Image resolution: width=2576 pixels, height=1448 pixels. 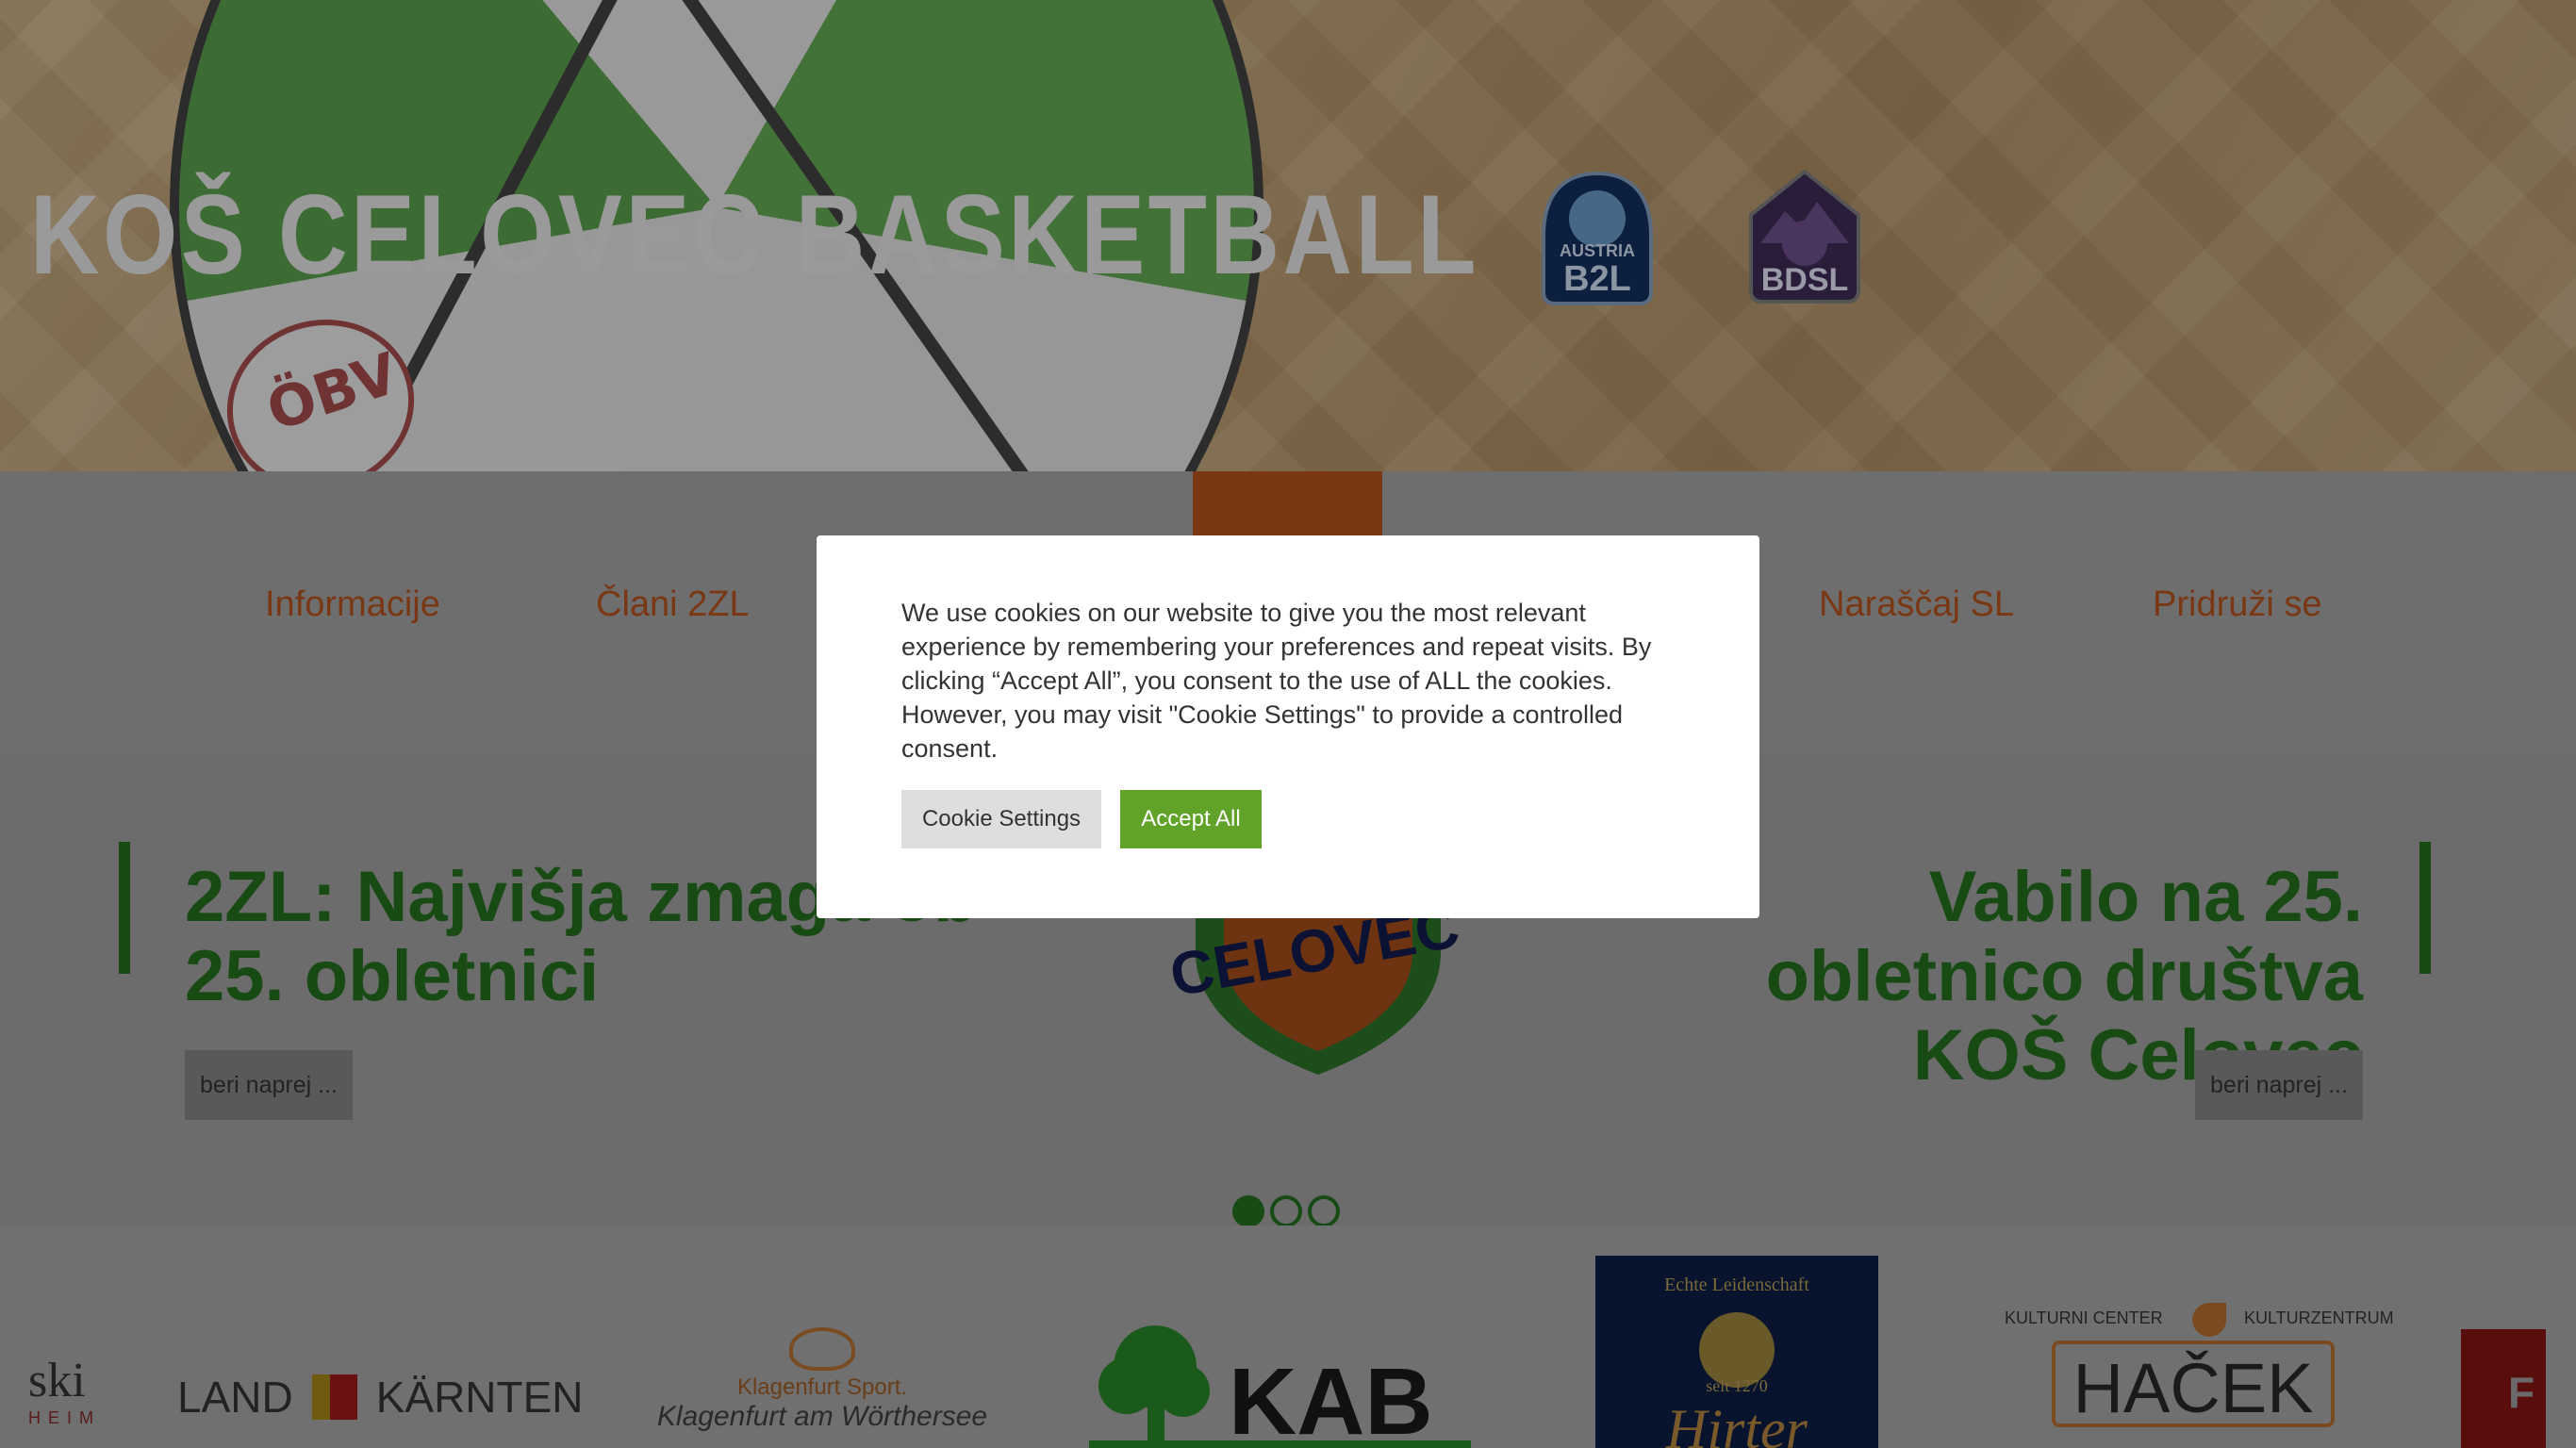 I want to click on austria-b2l-logo: AUSTRIA B2L, so click(x=1597, y=238).